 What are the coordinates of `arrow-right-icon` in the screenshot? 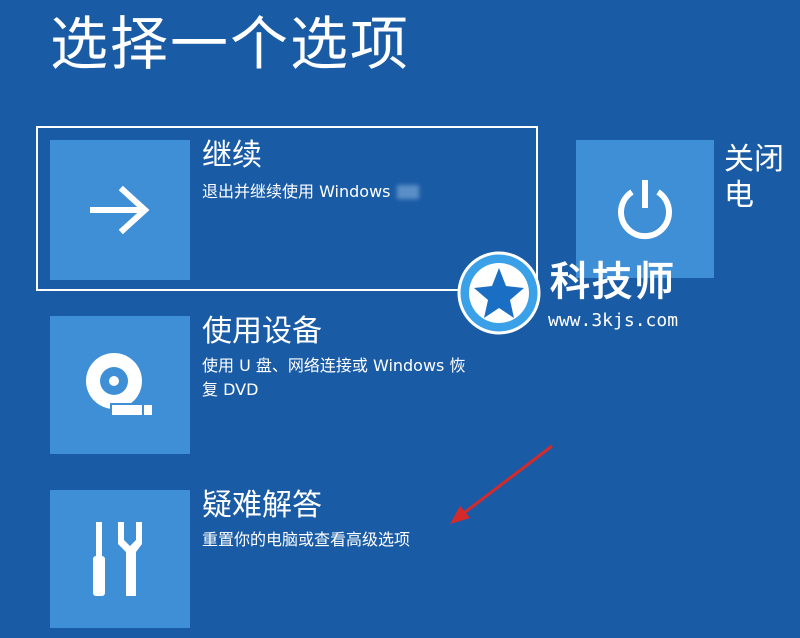 It's located at (120, 210).